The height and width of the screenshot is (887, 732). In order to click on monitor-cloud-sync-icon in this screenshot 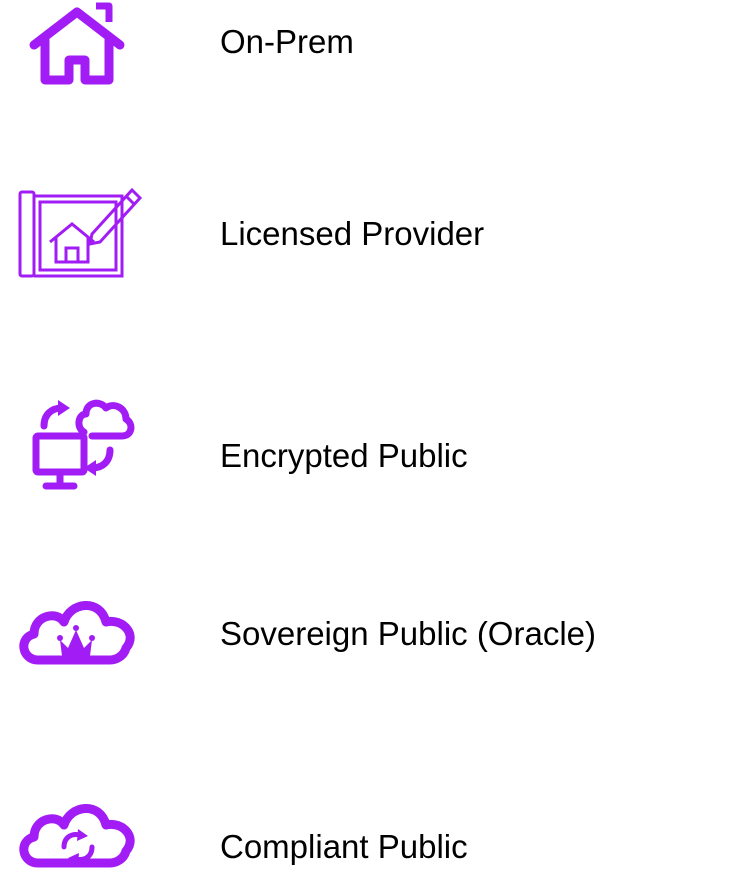, I will do `click(78, 442)`.